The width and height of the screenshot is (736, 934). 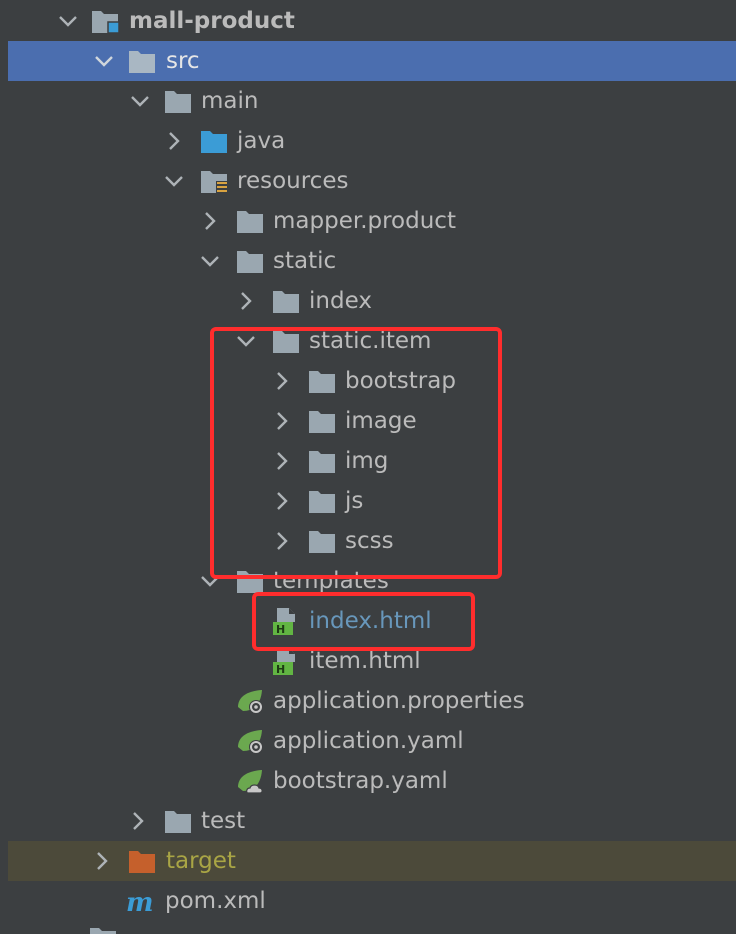 I want to click on tree-row-application-properties: application.properties, so click(x=368, y=701).